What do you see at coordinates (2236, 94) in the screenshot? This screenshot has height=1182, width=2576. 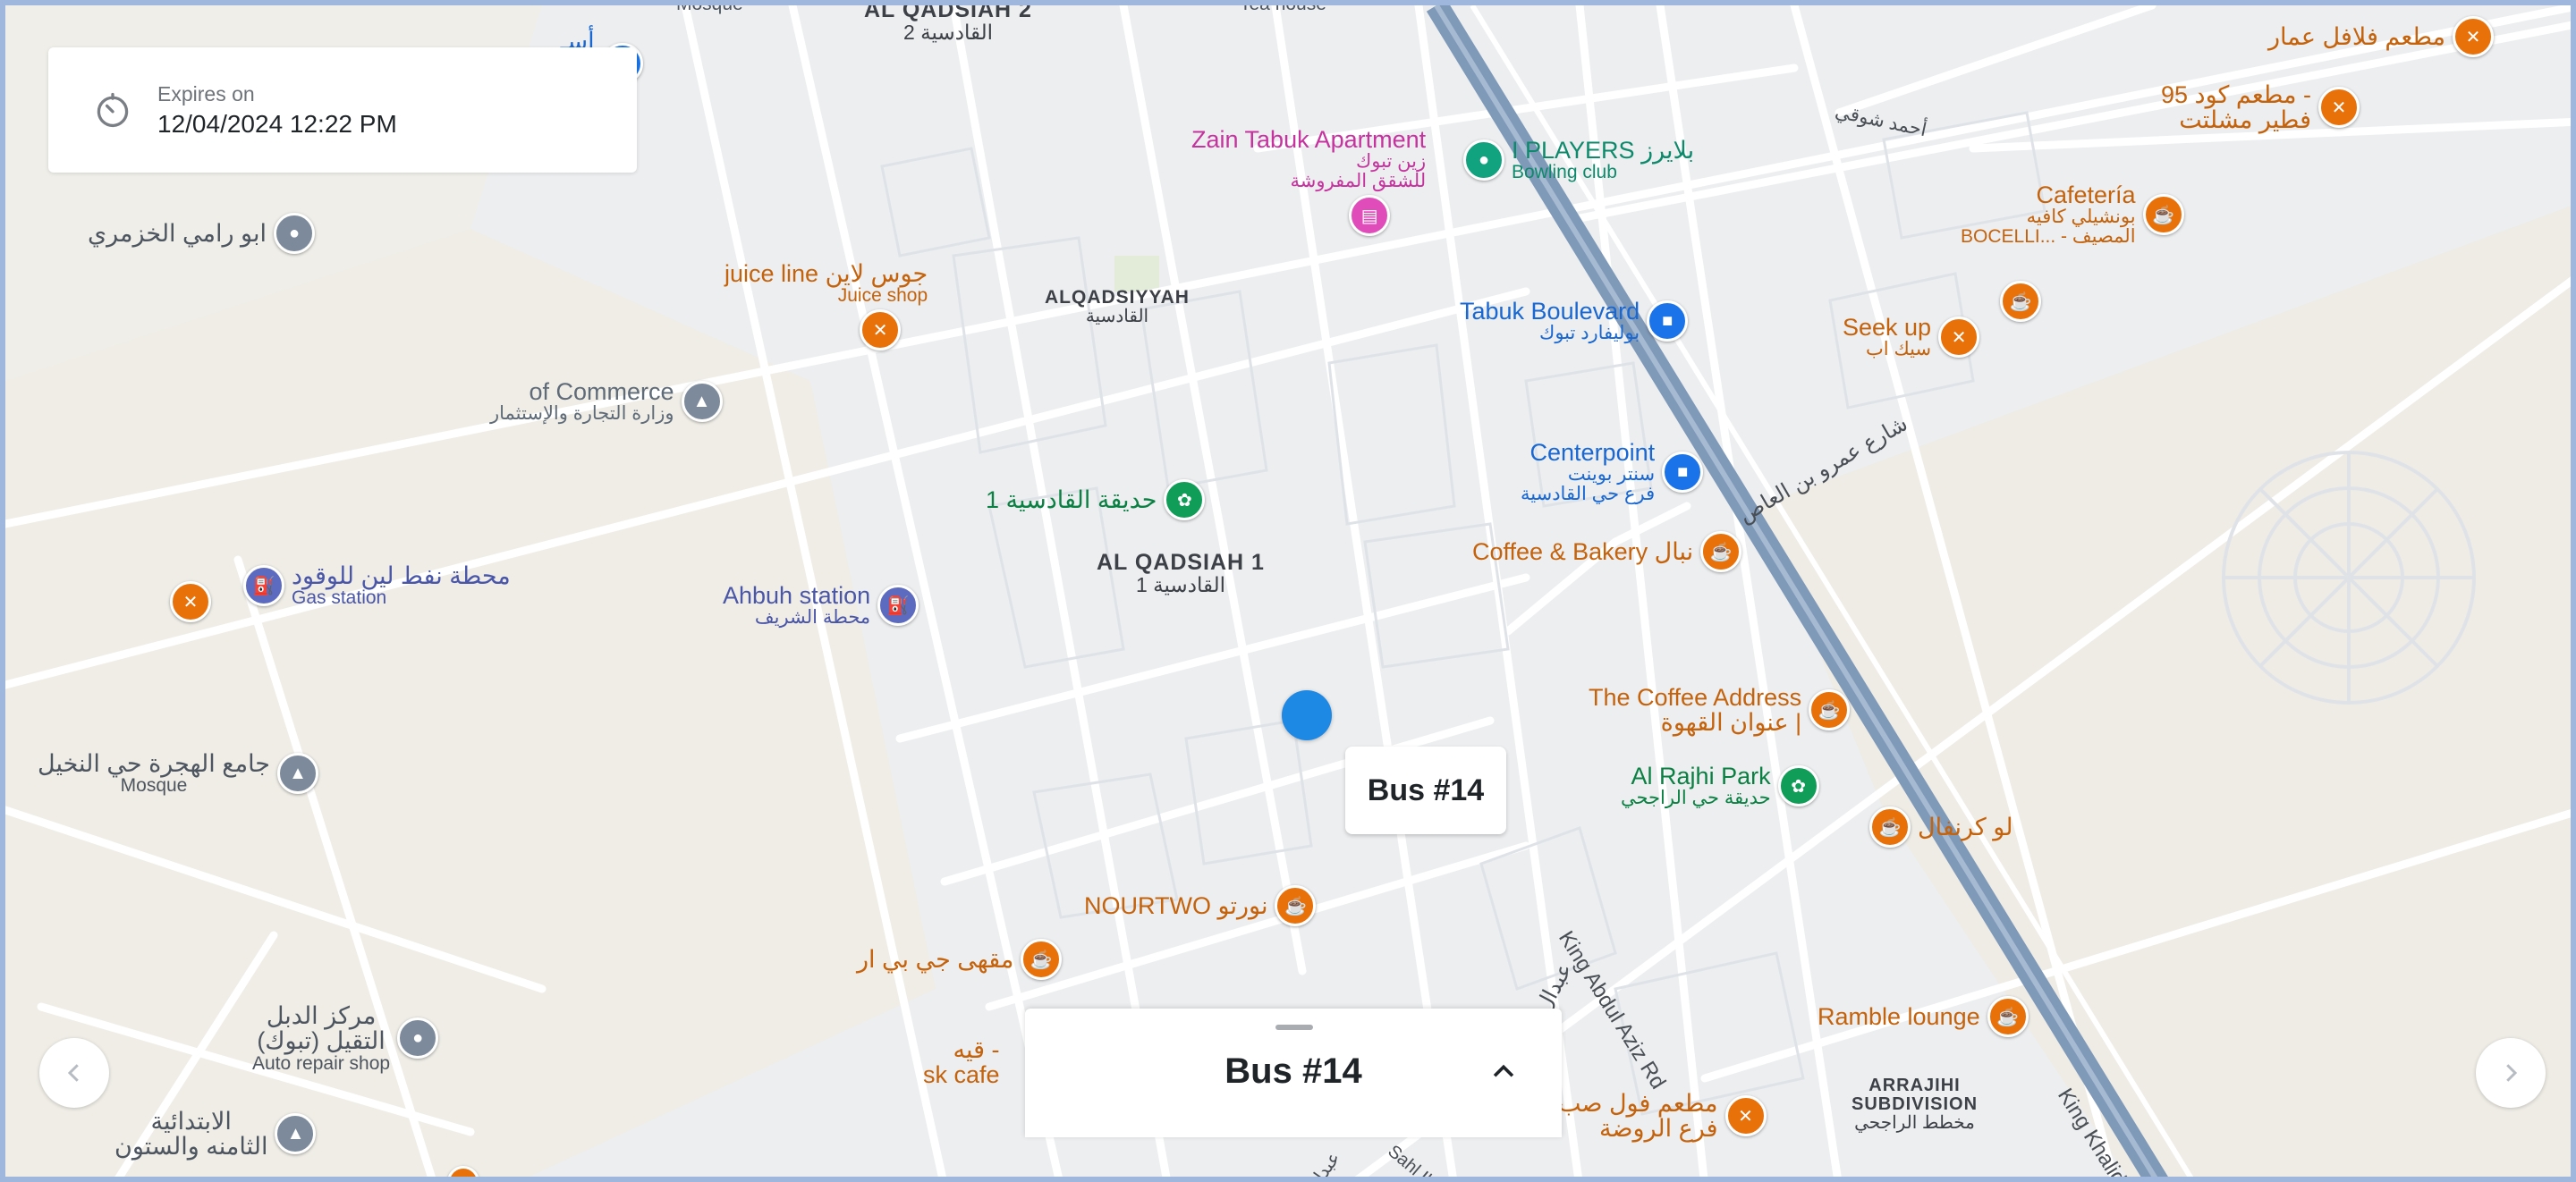 I see `poi-name: مطعم كود 95 -` at bounding box center [2236, 94].